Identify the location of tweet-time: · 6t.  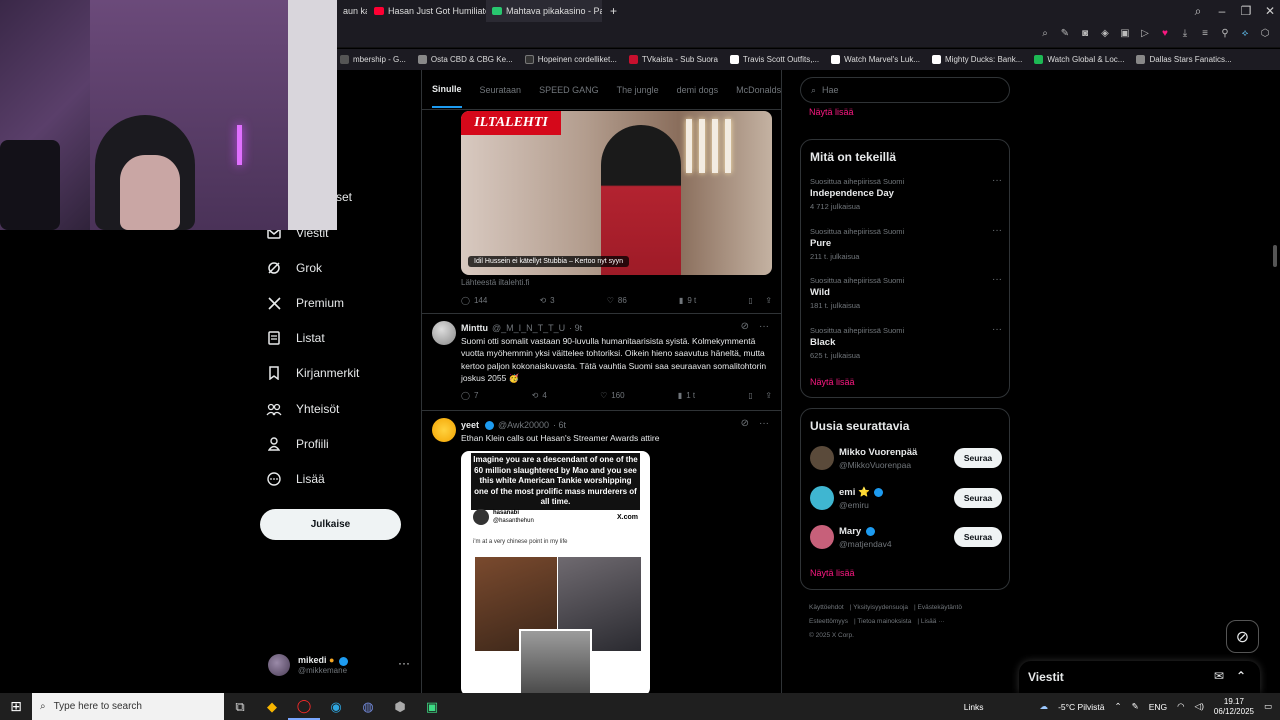
(559, 425).